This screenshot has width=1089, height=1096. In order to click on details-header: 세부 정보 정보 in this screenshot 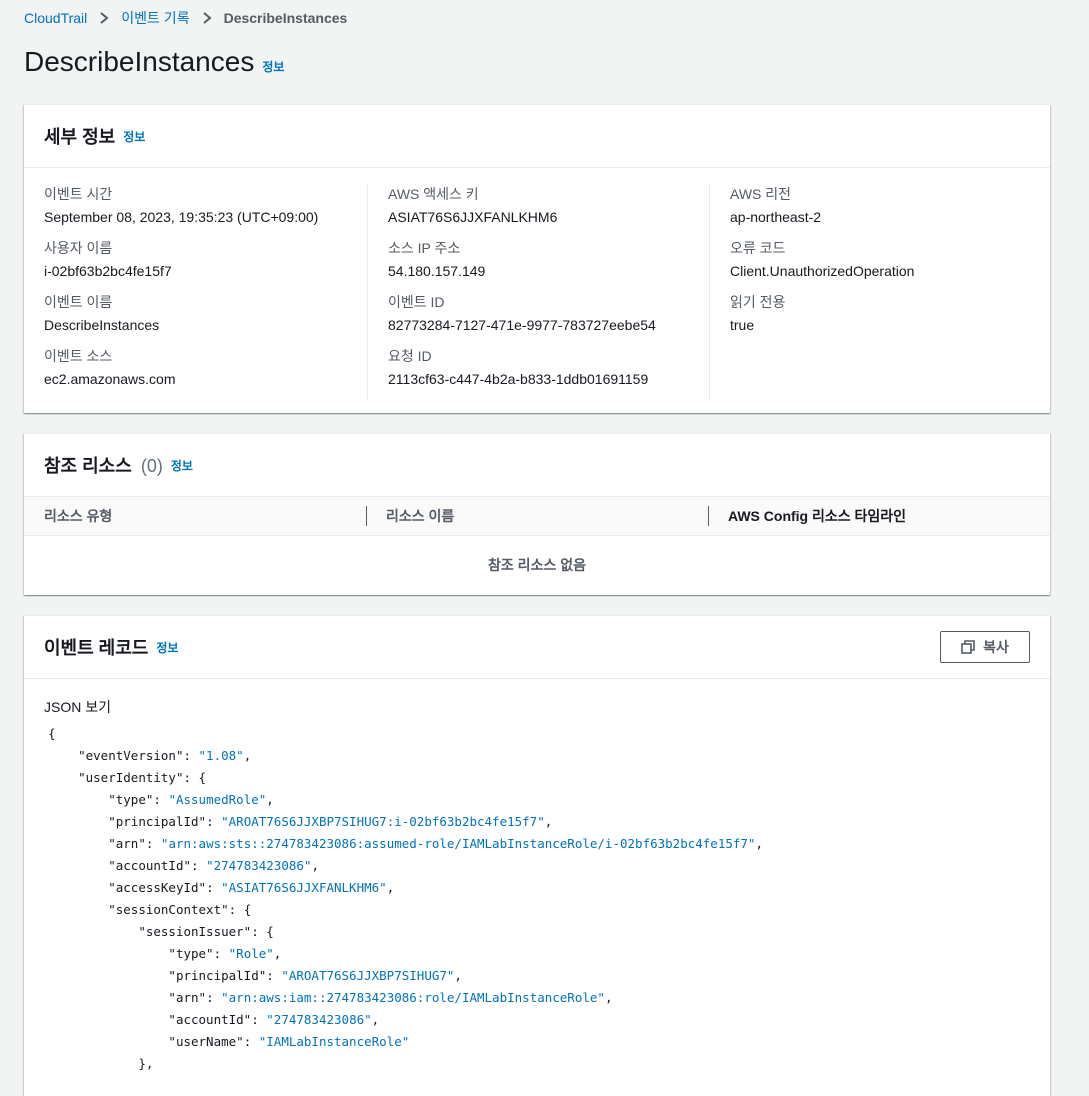, I will do `click(537, 136)`.